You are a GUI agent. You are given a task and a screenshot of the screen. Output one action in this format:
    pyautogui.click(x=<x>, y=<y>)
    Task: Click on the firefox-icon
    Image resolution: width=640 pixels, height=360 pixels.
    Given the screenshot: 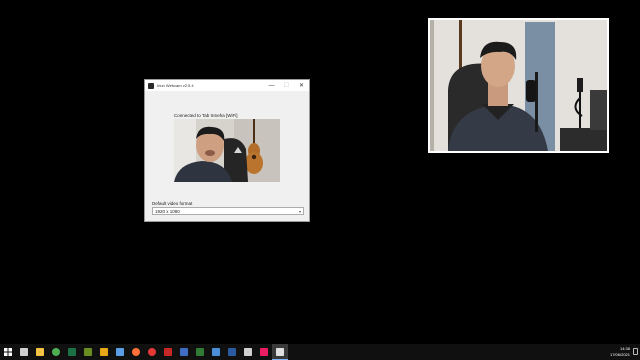 What is the action you would take?
    pyautogui.click(x=136, y=352)
    